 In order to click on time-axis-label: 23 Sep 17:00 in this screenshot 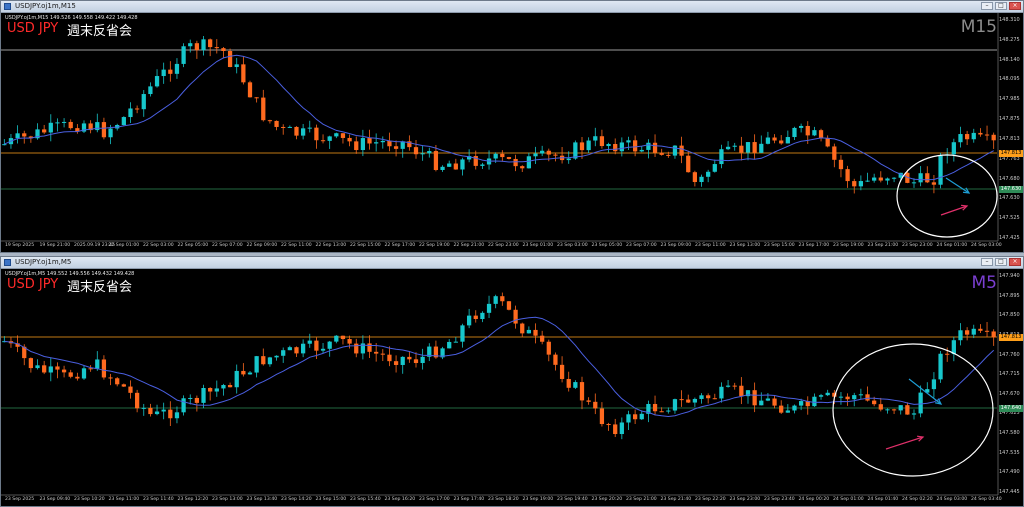, I will do `click(814, 245)`.